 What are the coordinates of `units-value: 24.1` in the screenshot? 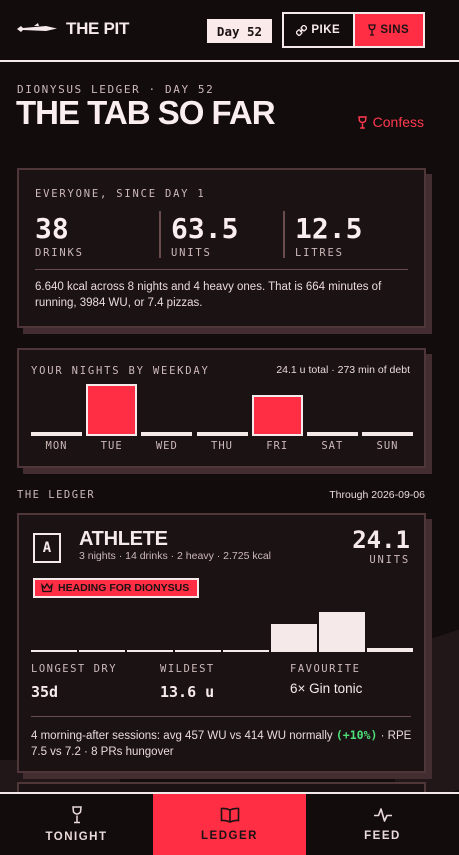 It's located at (381, 540).